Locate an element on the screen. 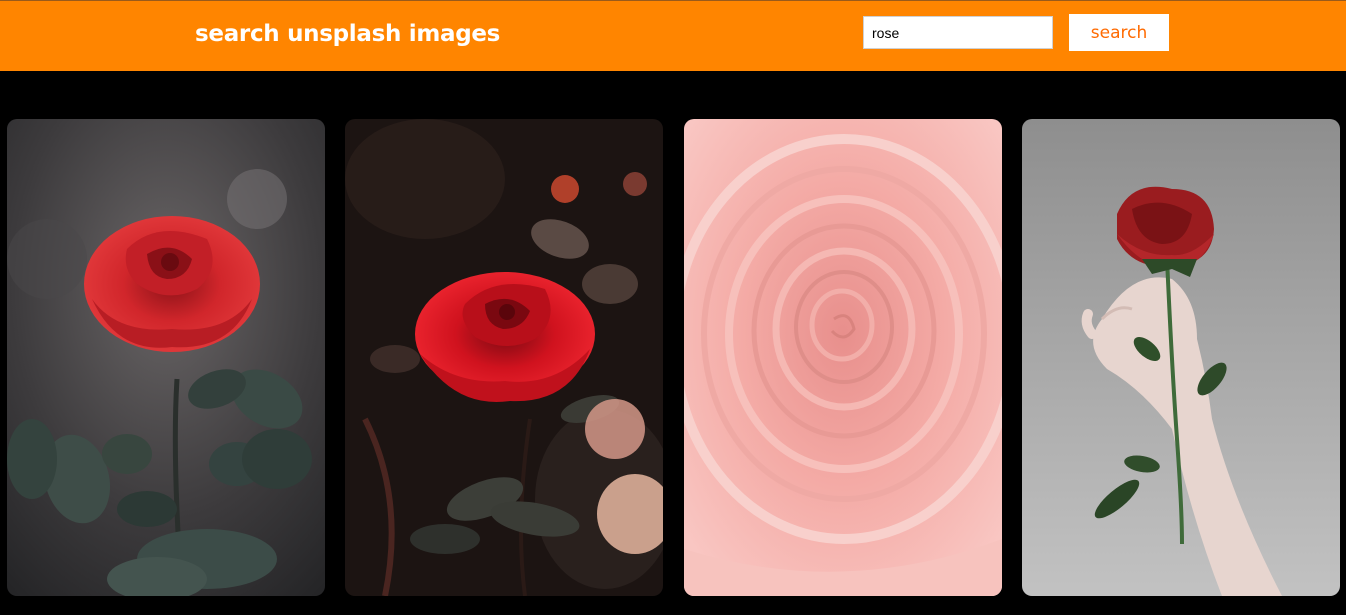 This screenshot has height=615, width=1346. search-input is located at coordinates (958, 32).